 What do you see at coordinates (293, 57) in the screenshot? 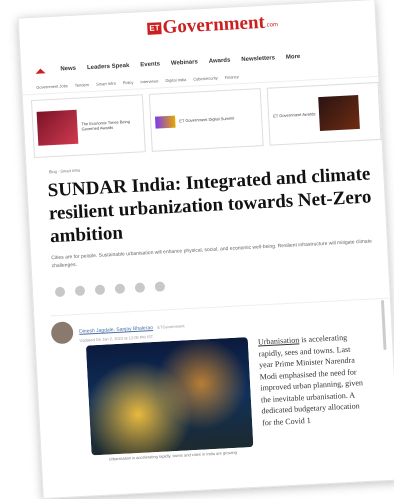
I see `nav-item: More` at bounding box center [293, 57].